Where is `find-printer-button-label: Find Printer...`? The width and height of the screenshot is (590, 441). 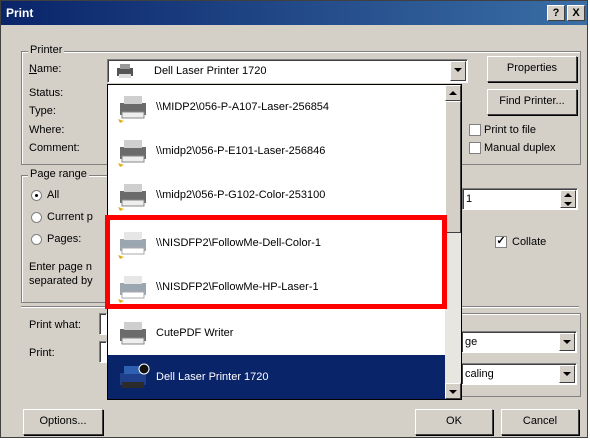
find-printer-button-label: Find Printer... is located at coordinates (532, 101).